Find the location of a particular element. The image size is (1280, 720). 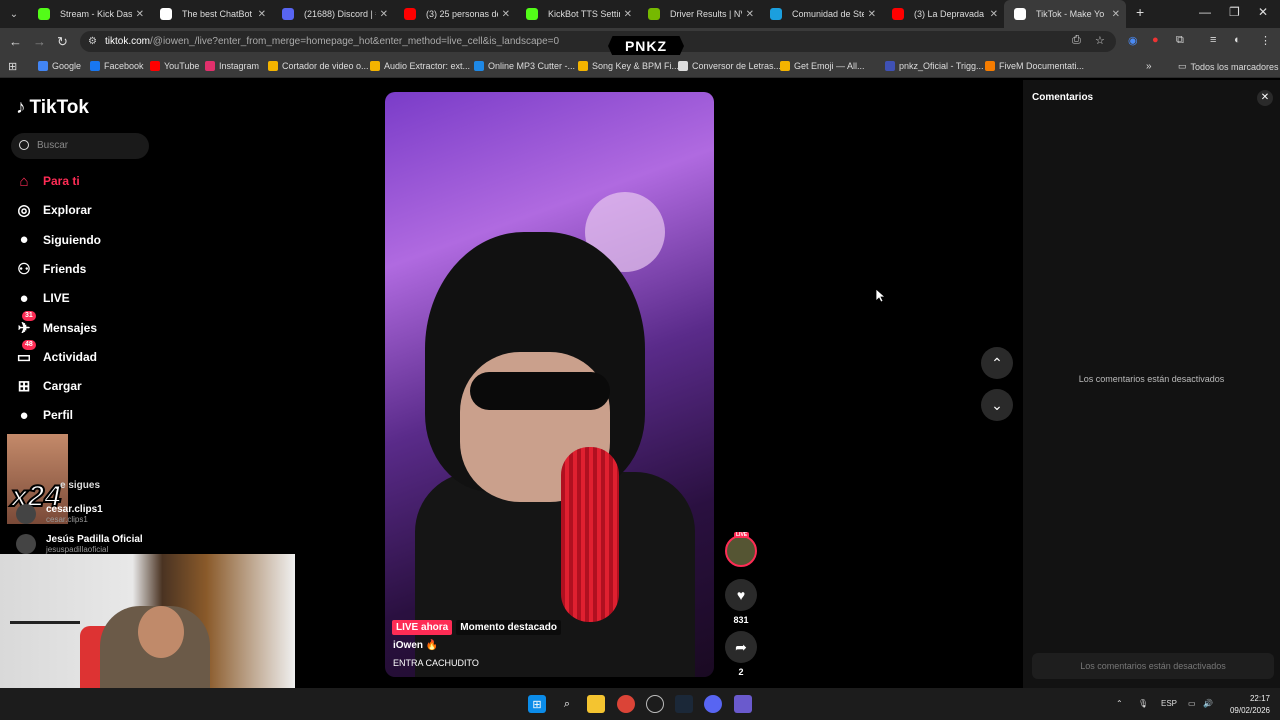

more-bookmarks-chevron-icon: » is located at coordinates (1149, 66).